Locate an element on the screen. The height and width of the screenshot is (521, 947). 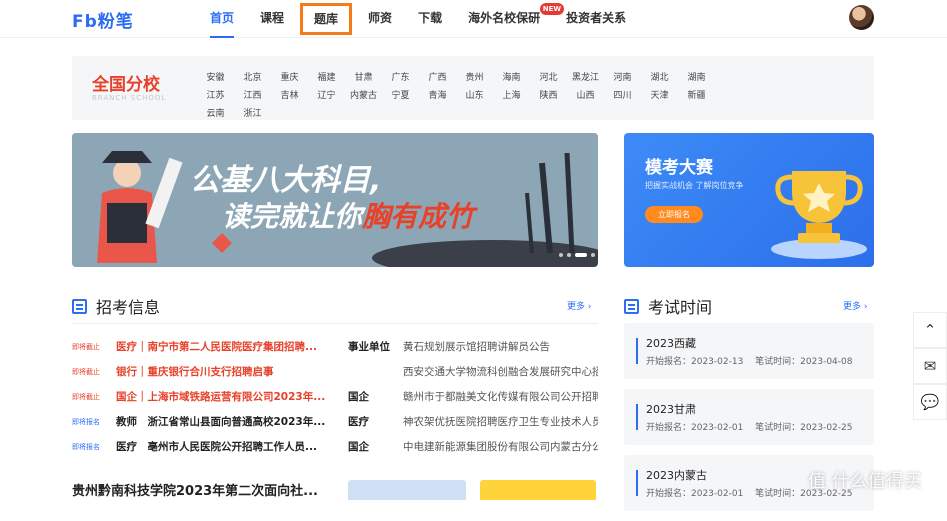
region-link: 黑龙江 is located at coordinates (585, 78).